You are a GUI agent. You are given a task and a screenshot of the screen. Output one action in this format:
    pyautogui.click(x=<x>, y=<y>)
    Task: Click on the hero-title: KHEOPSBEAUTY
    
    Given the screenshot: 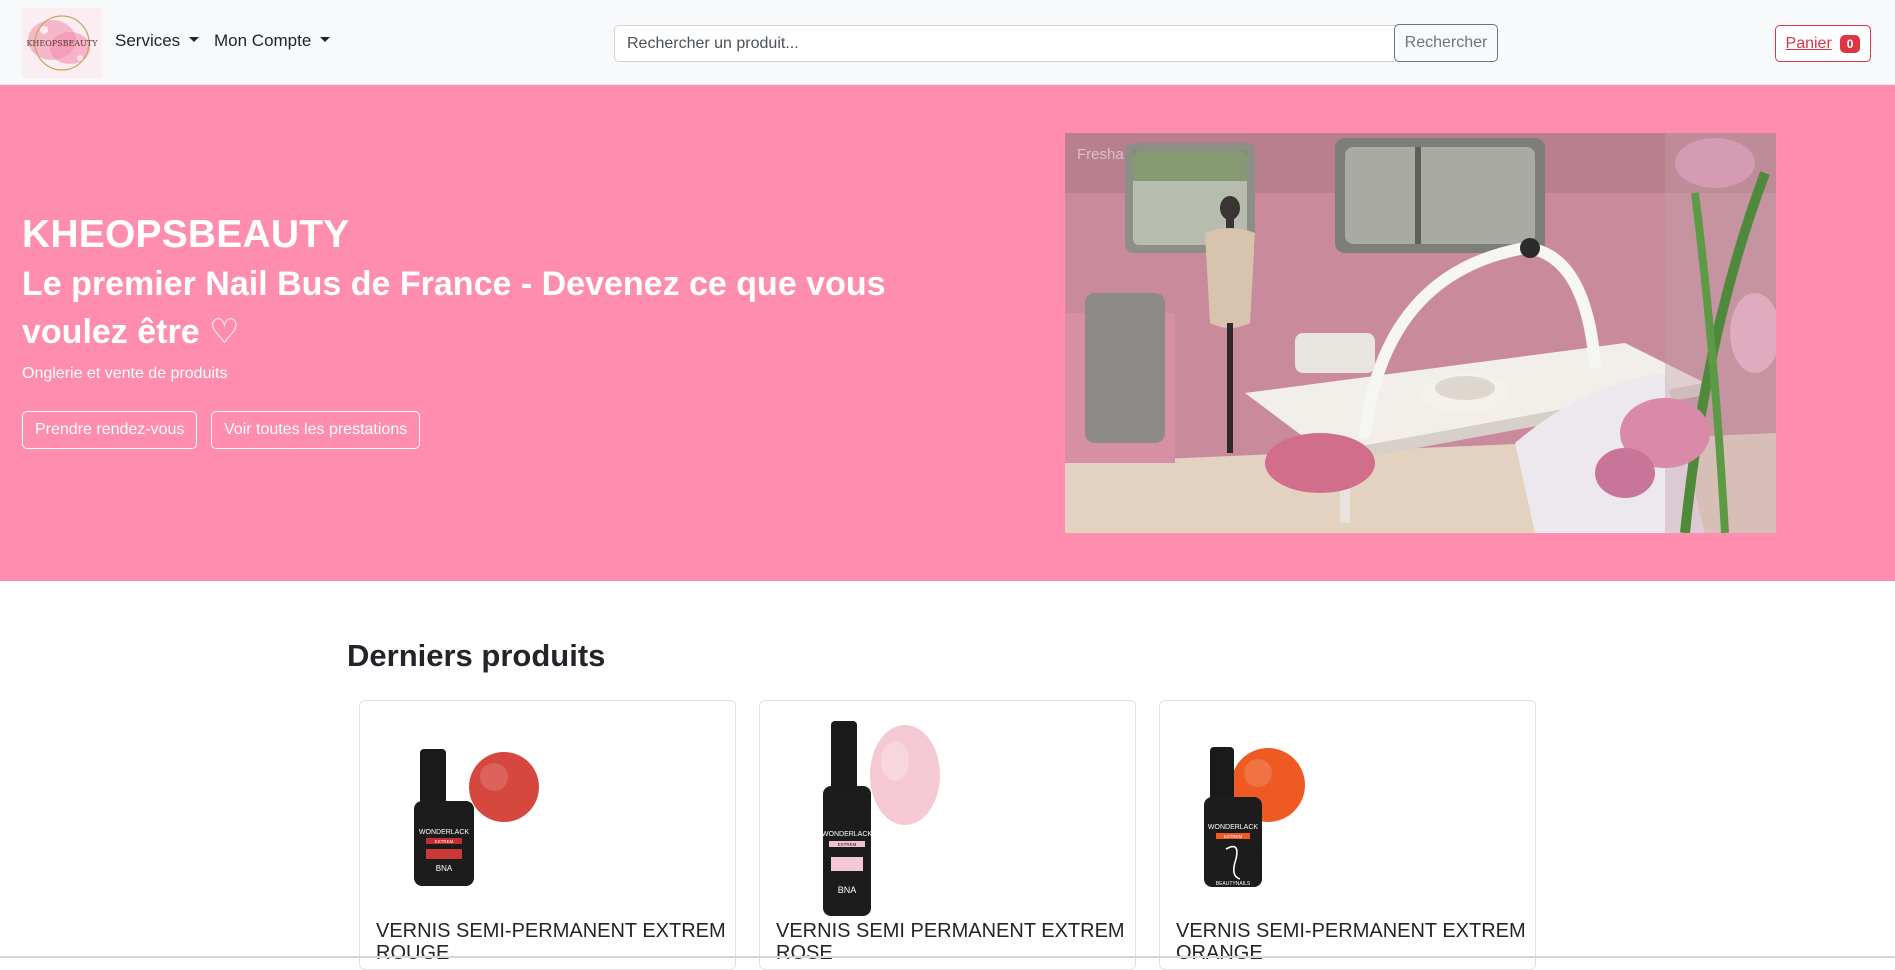 What is the action you would take?
    pyautogui.click(x=186, y=234)
    